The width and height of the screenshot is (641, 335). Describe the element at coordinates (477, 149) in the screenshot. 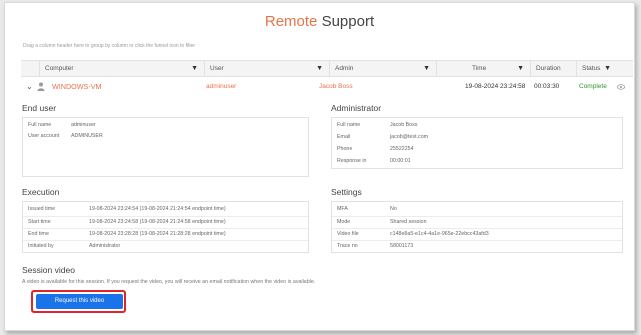

I see `detail-row: Phone 25522254` at that location.